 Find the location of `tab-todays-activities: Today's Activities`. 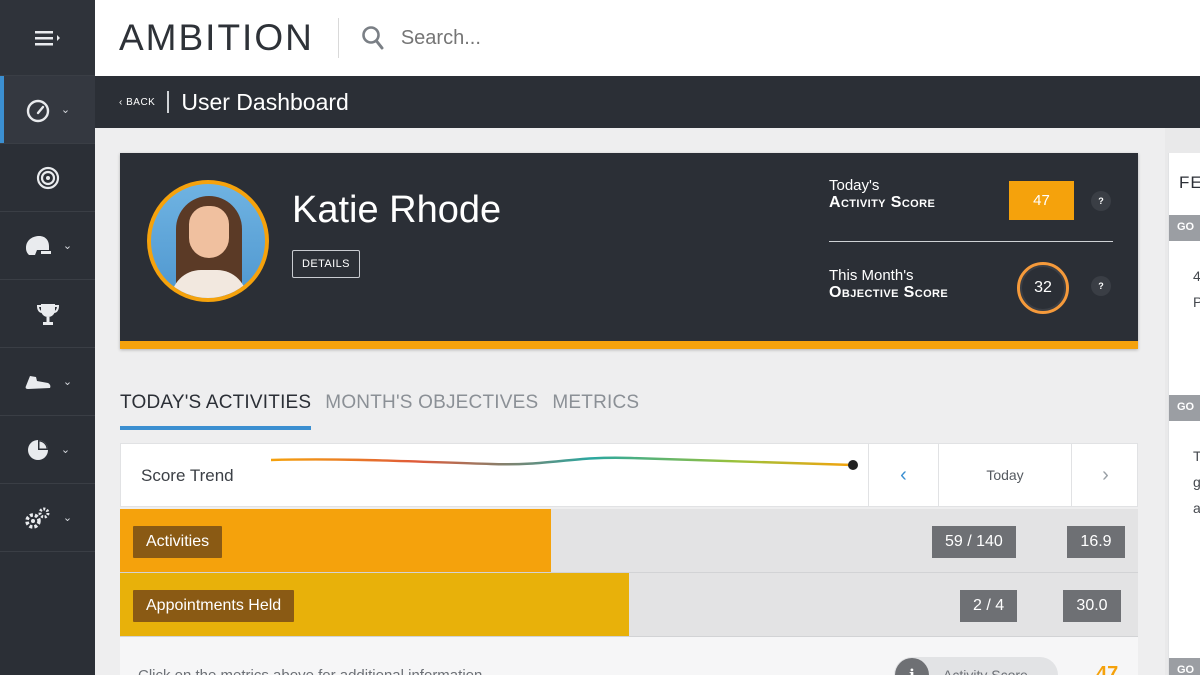

tab-todays-activities: Today's Activities is located at coordinates (216, 411).